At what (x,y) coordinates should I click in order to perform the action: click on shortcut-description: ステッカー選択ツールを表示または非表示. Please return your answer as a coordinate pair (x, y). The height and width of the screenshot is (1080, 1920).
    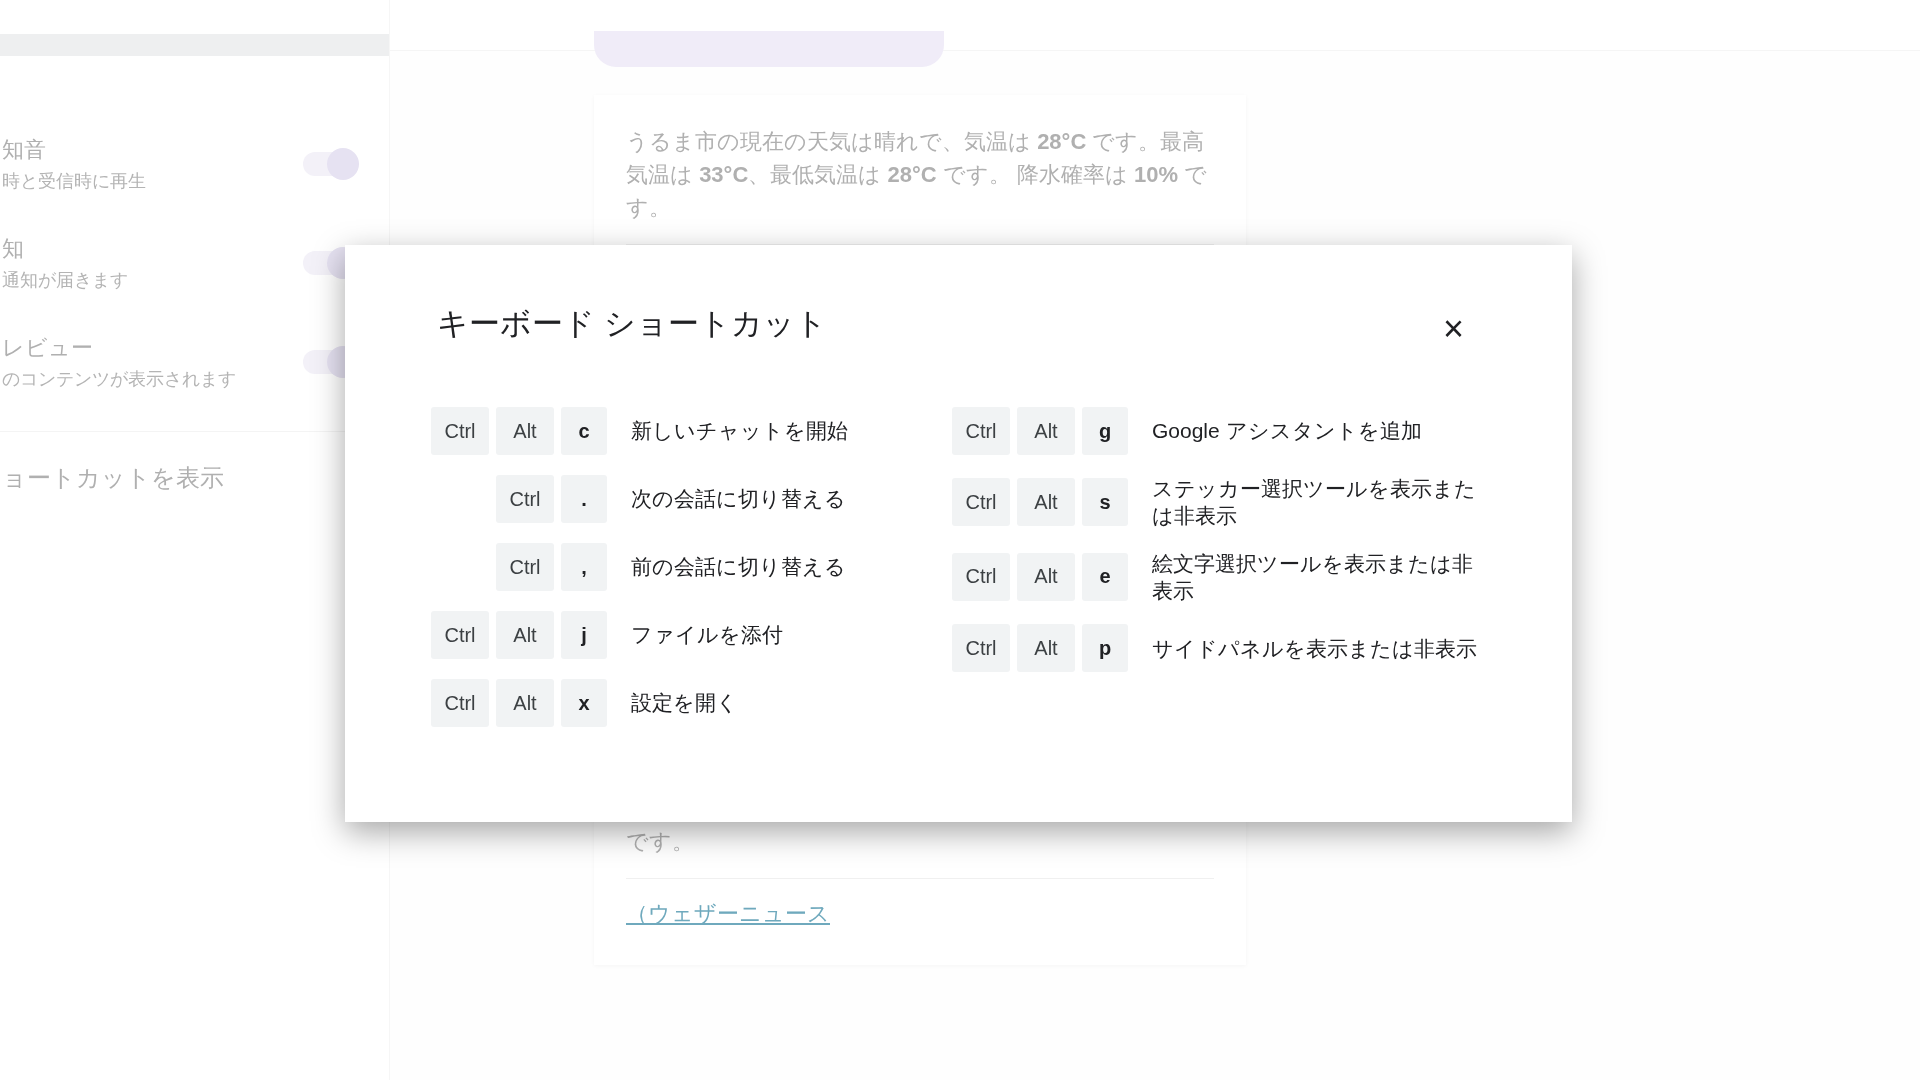
    Looking at the image, I should click on (1314, 503).